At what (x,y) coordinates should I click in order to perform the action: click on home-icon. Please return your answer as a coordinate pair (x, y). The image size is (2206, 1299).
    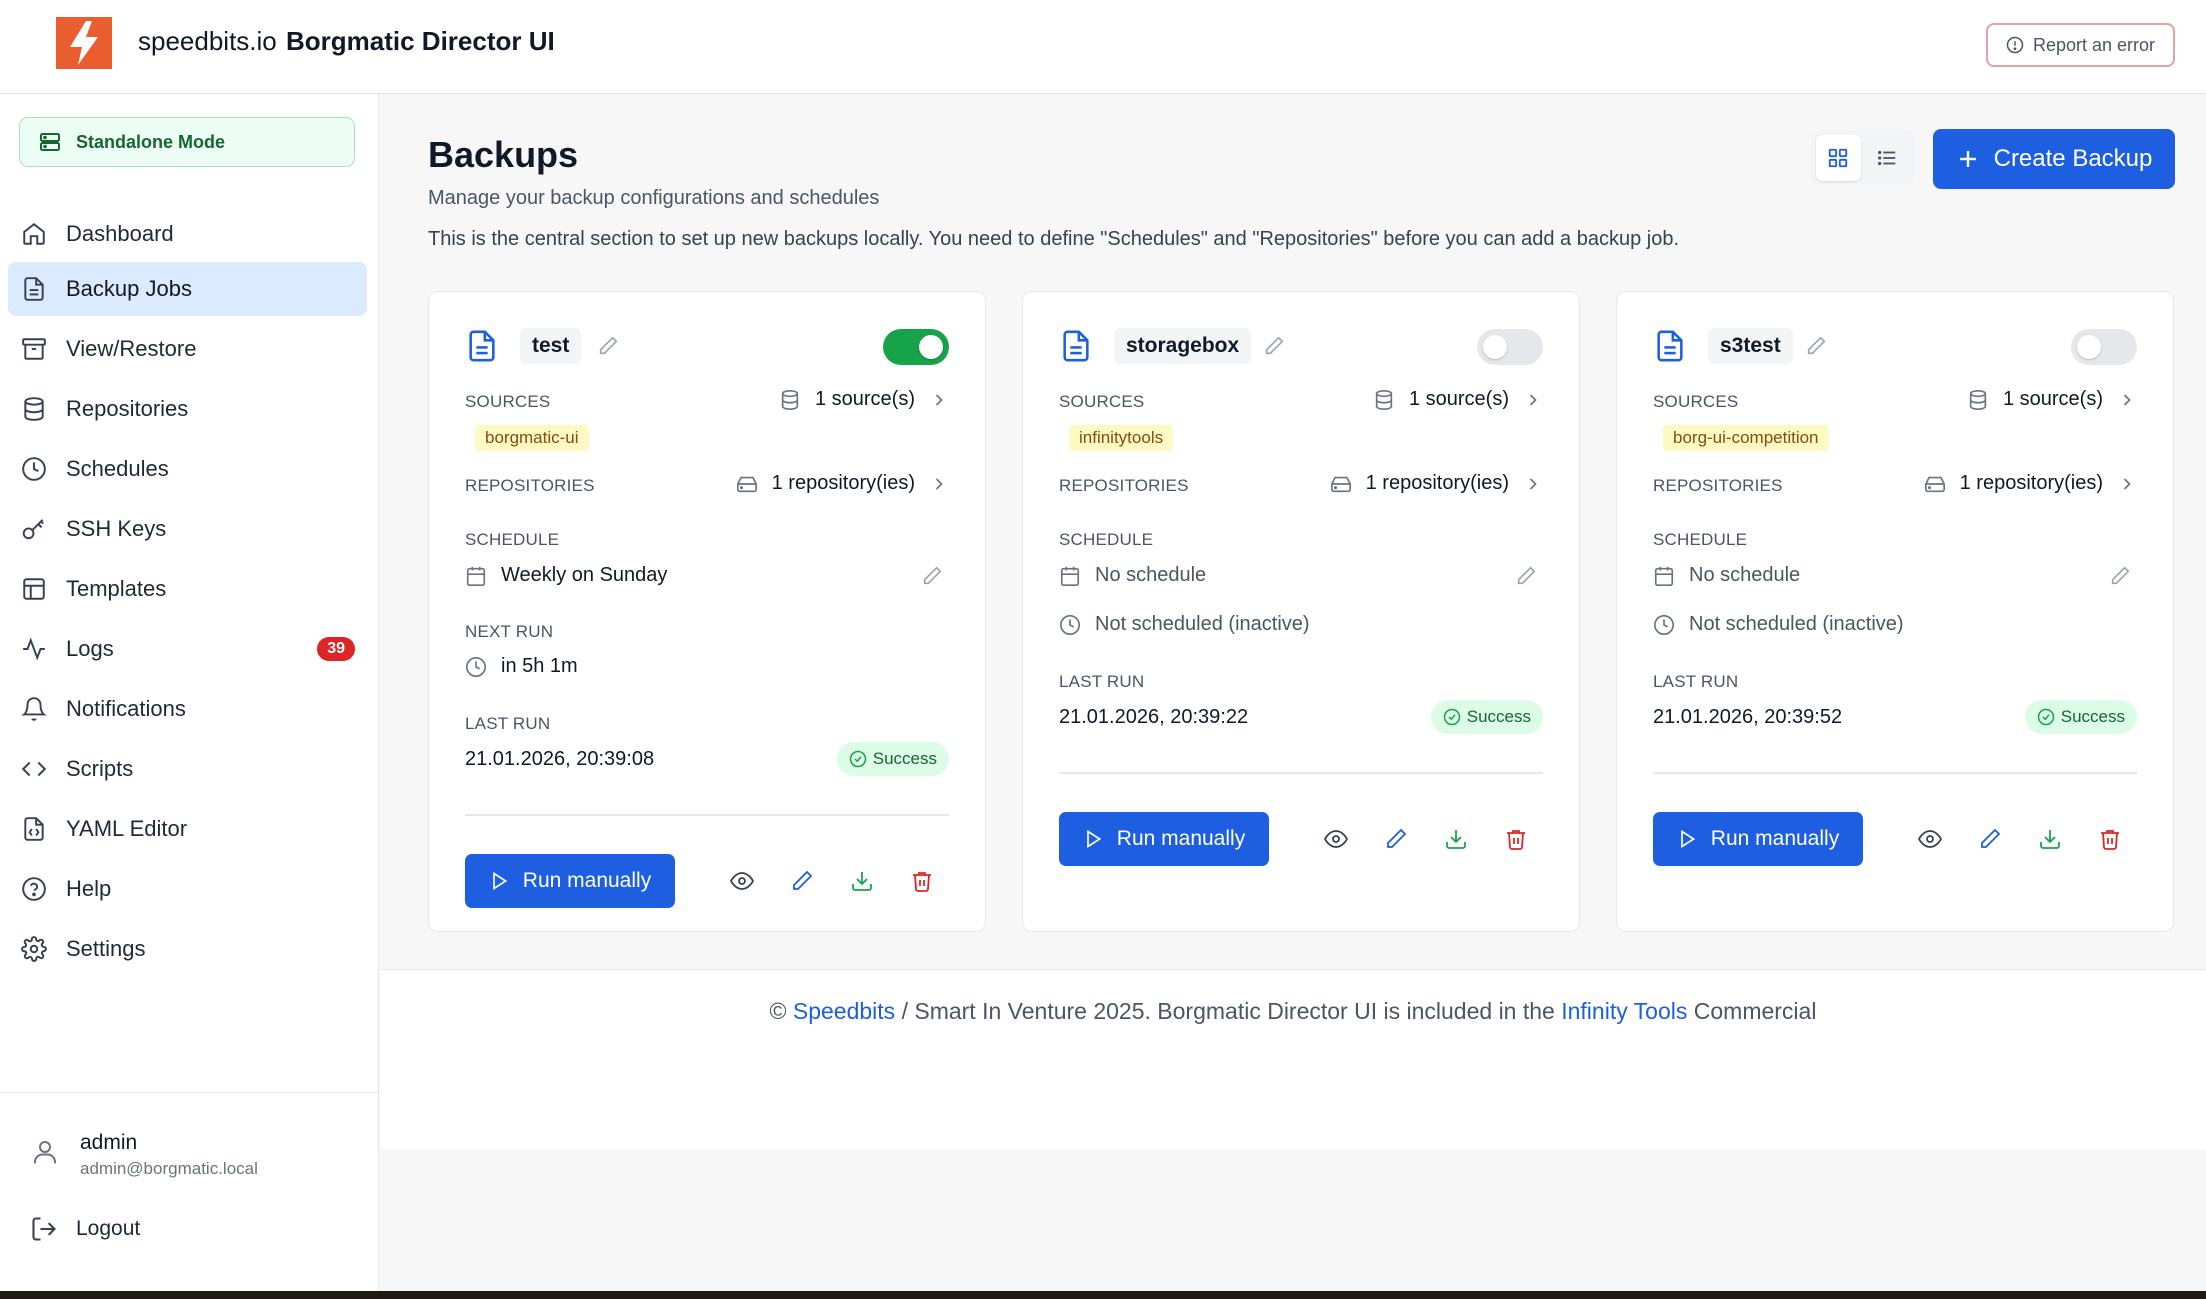
    Looking at the image, I should click on (34, 234).